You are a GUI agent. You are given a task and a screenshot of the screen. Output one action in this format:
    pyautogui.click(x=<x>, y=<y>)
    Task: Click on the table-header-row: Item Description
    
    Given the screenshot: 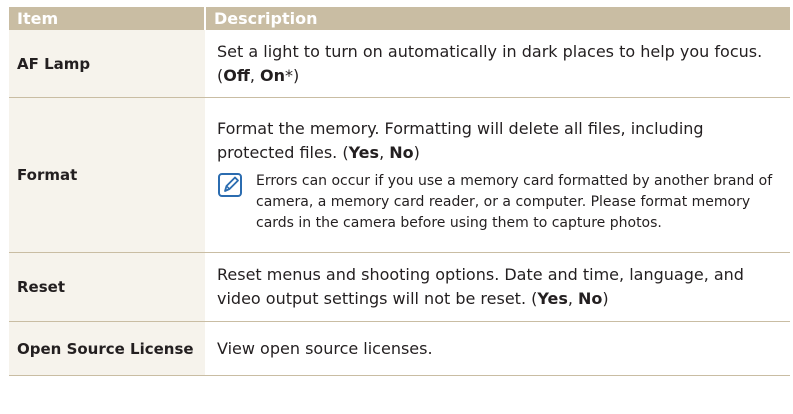 What is the action you would take?
    pyautogui.click(x=399, y=18)
    